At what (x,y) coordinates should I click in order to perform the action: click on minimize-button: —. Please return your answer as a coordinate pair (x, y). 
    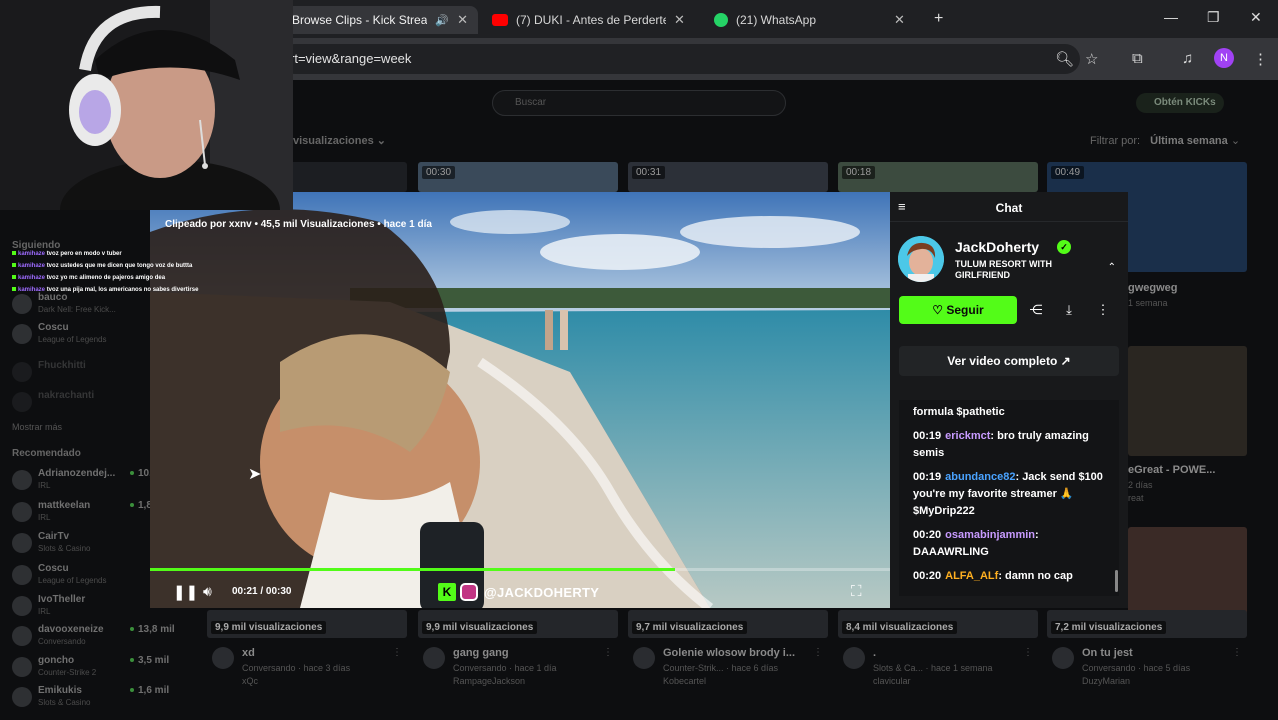
    Looking at the image, I should click on (1171, 17).